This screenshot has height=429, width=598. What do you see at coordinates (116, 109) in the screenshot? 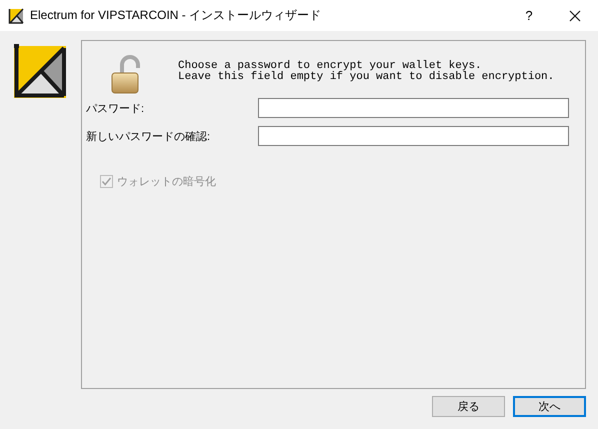
I see `field-label: パスワード:` at bounding box center [116, 109].